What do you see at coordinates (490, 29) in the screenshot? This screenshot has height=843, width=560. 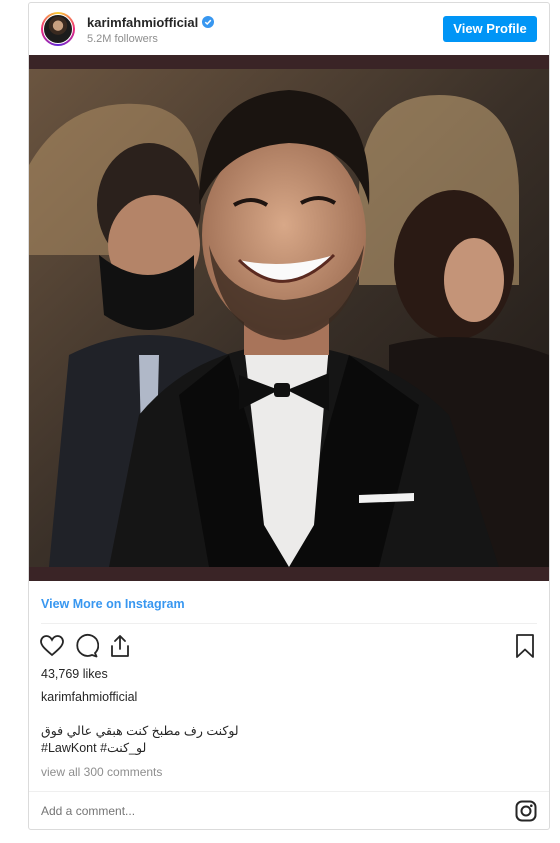 I see `view-profile-button: View Profile` at bounding box center [490, 29].